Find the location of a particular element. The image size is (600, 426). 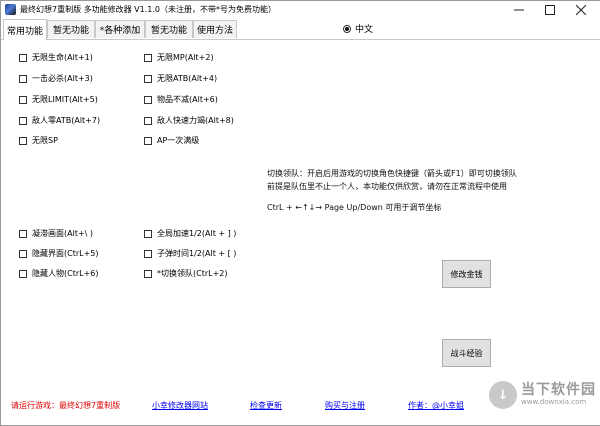

watermark: ↓ 当下软件园 www.downxia.com is located at coordinates (542, 395).